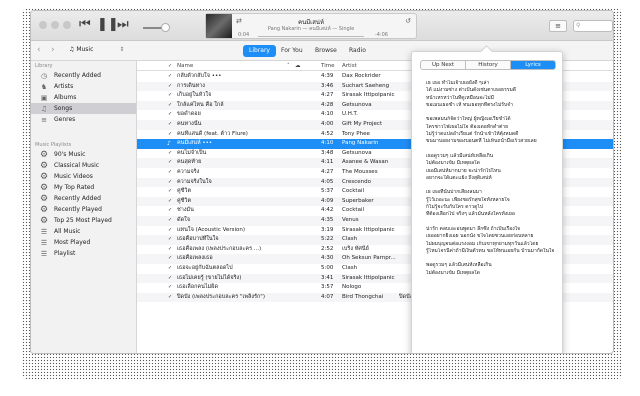 Image resolution: width=640 pixels, height=396 pixels. Describe the element at coordinates (83, 75) in the screenshot. I see `sidebar-item-recently-added: ◷ Recently Added` at that location.